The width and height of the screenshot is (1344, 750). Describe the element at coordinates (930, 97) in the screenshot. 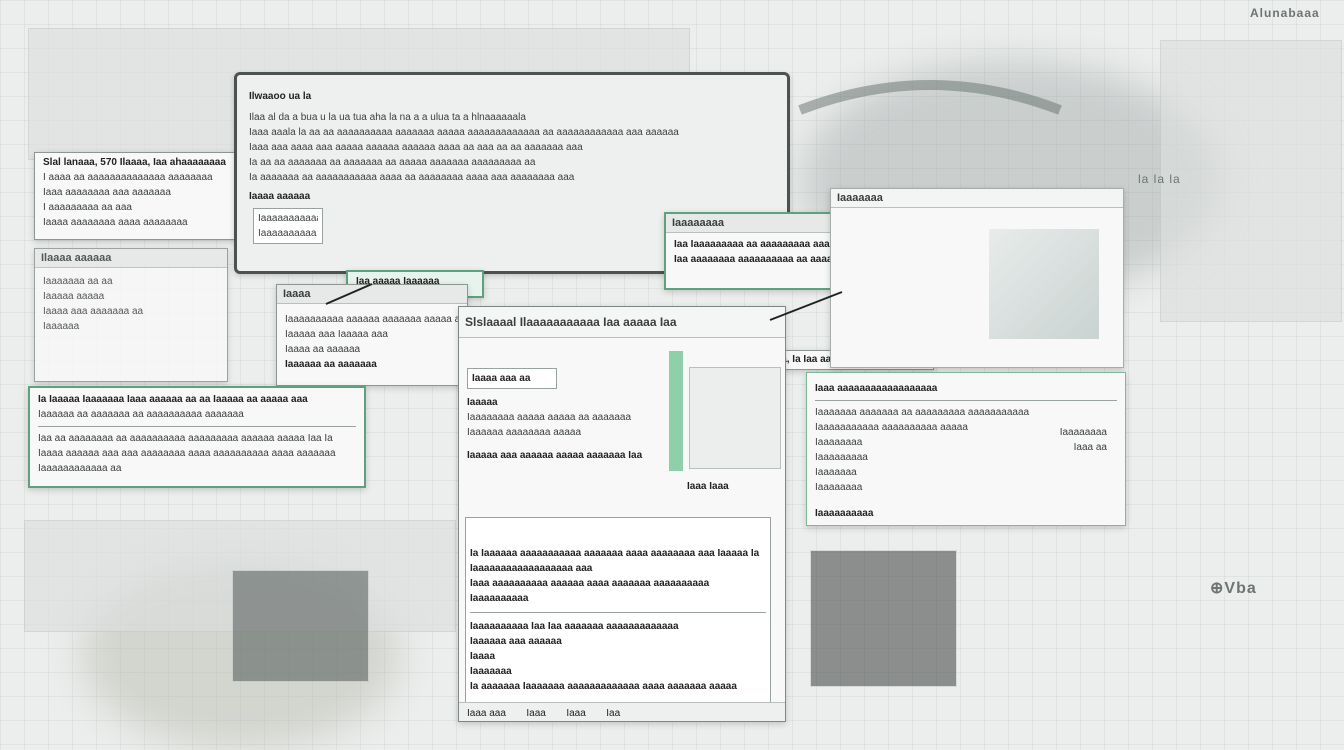

I see `background-arc` at that location.